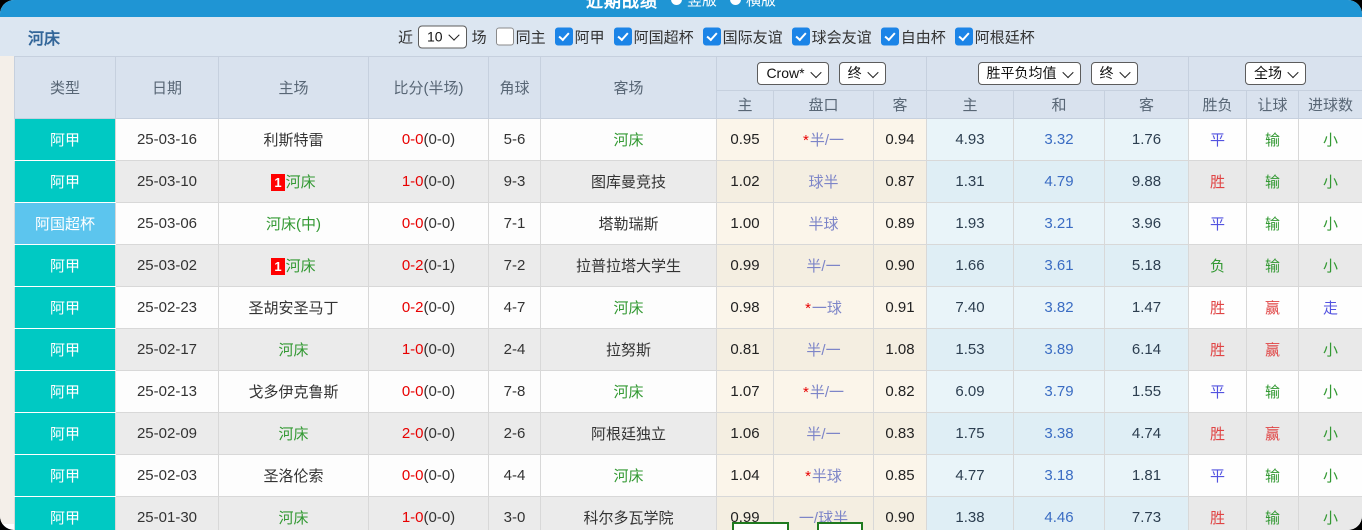 The height and width of the screenshot is (530, 1362). What do you see at coordinates (752, 37) in the screenshot?
I see `league-label: 国际友谊` at bounding box center [752, 37].